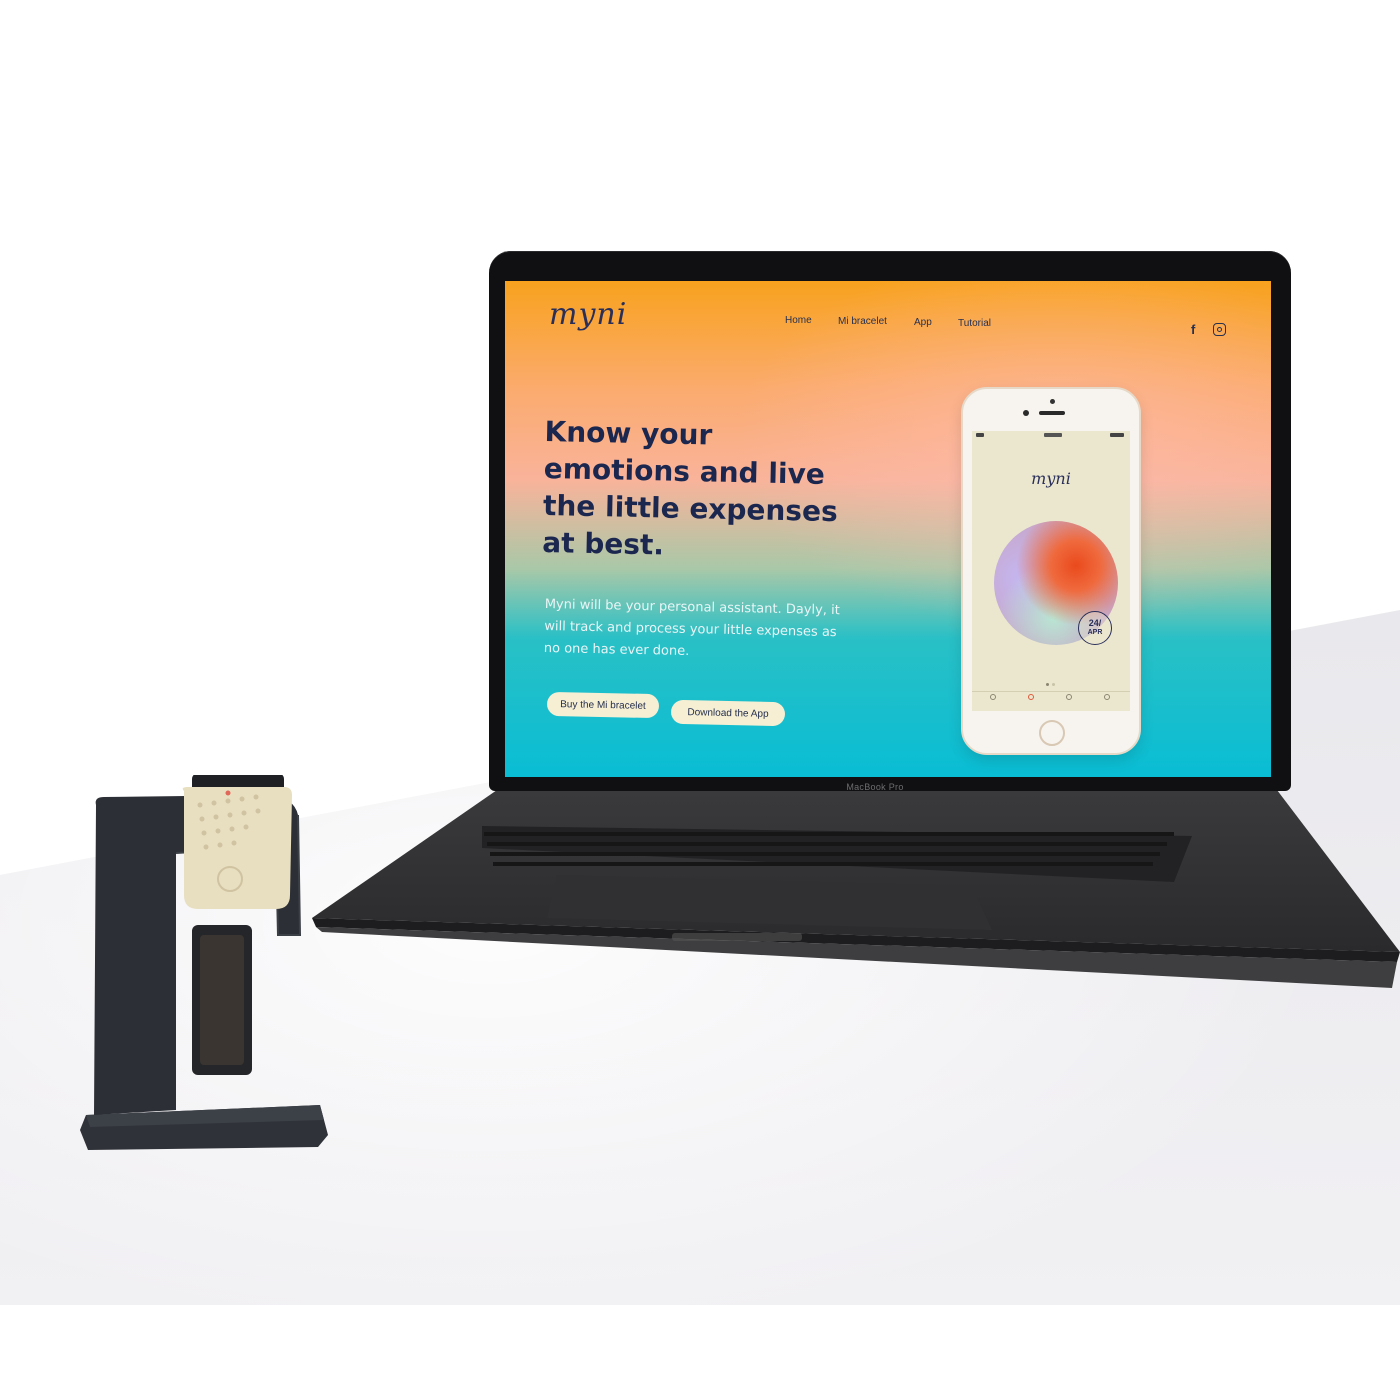 Image resolution: width=1400 pixels, height=1400 pixels. I want to click on bracelet-stand, so click(204, 962).